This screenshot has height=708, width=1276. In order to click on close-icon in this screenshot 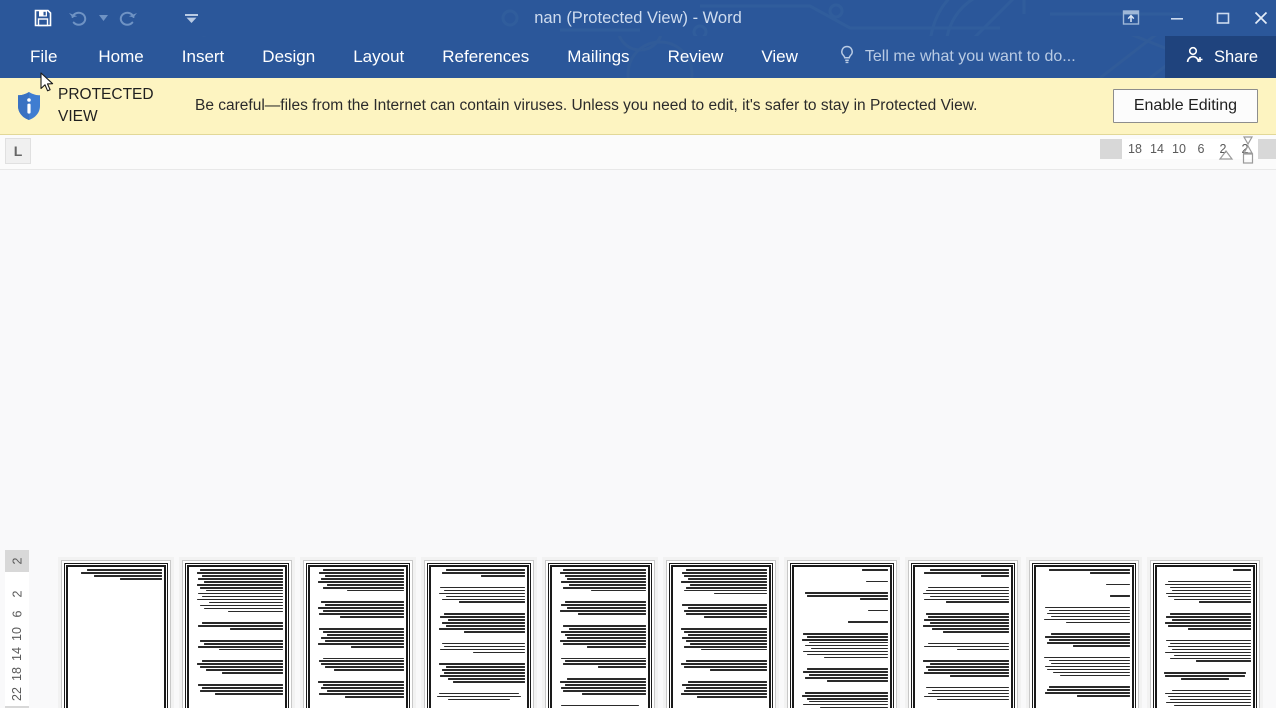, I will do `click(1261, 18)`.